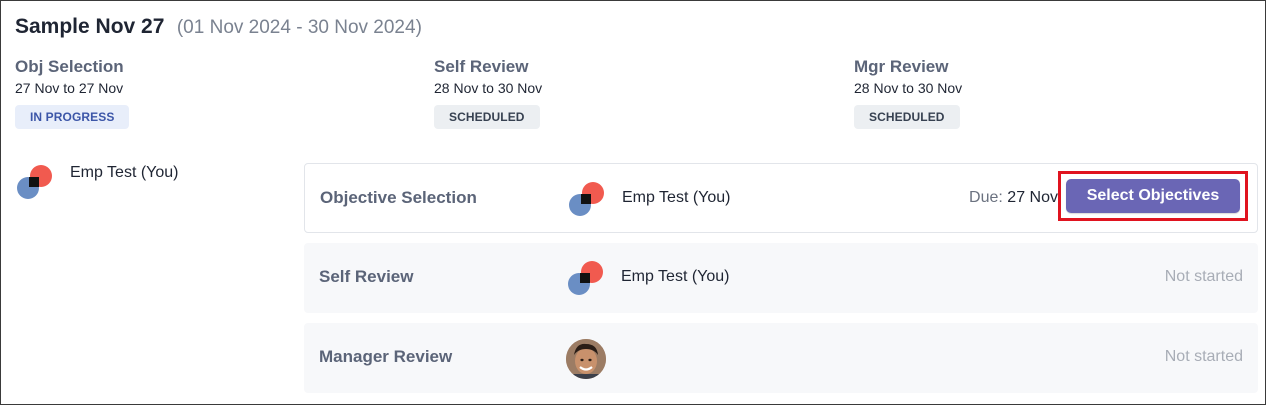 Image resolution: width=1266 pixels, height=405 pixels. Describe the element at coordinates (124, 172) in the screenshot. I see `employee-name: Emp Test (You)` at that location.